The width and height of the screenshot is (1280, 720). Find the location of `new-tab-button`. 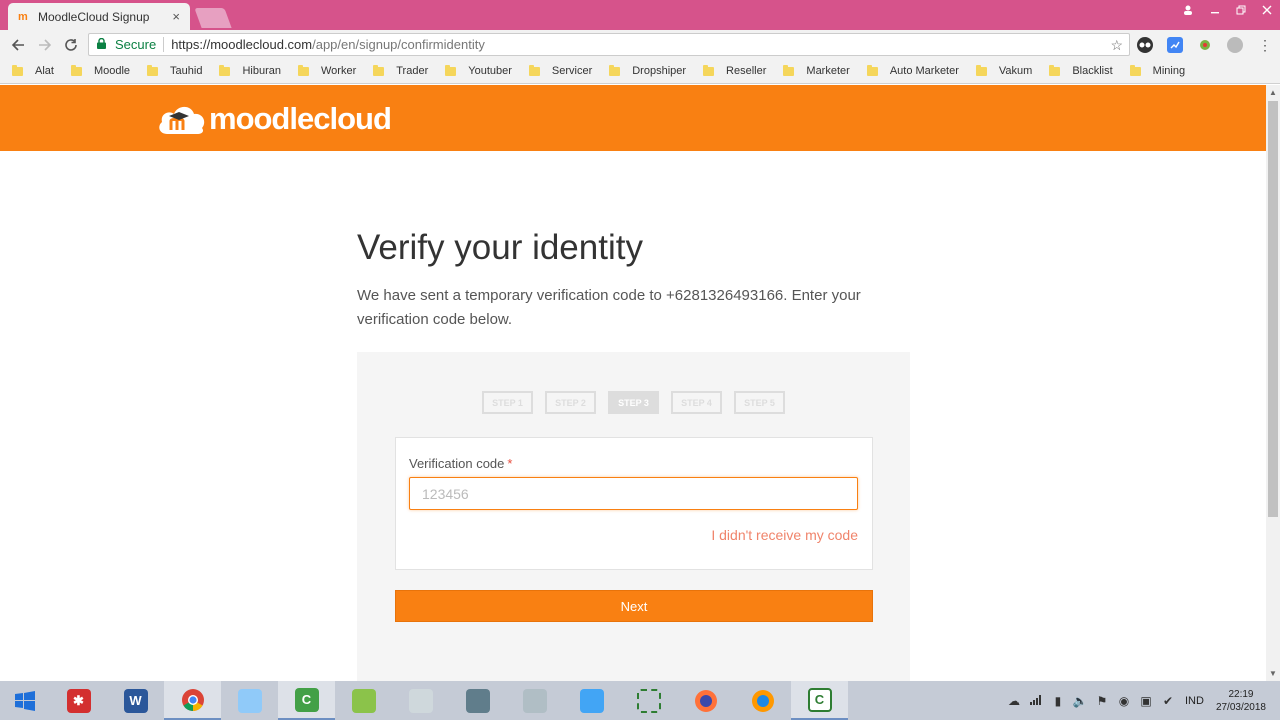

new-tab-button is located at coordinates (213, 18).